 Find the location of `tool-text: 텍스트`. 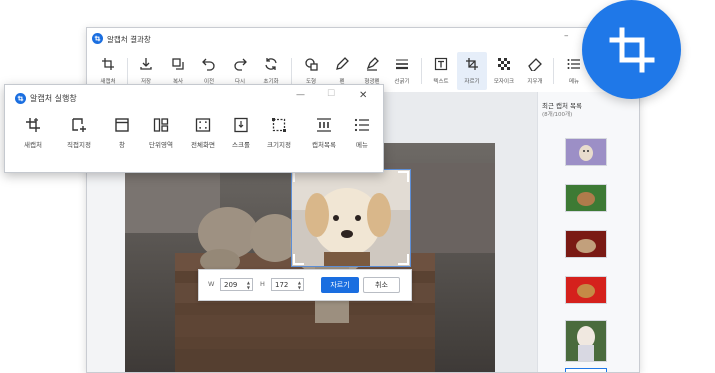

tool-text: 텍스트 is located at coordinates (441, 71).